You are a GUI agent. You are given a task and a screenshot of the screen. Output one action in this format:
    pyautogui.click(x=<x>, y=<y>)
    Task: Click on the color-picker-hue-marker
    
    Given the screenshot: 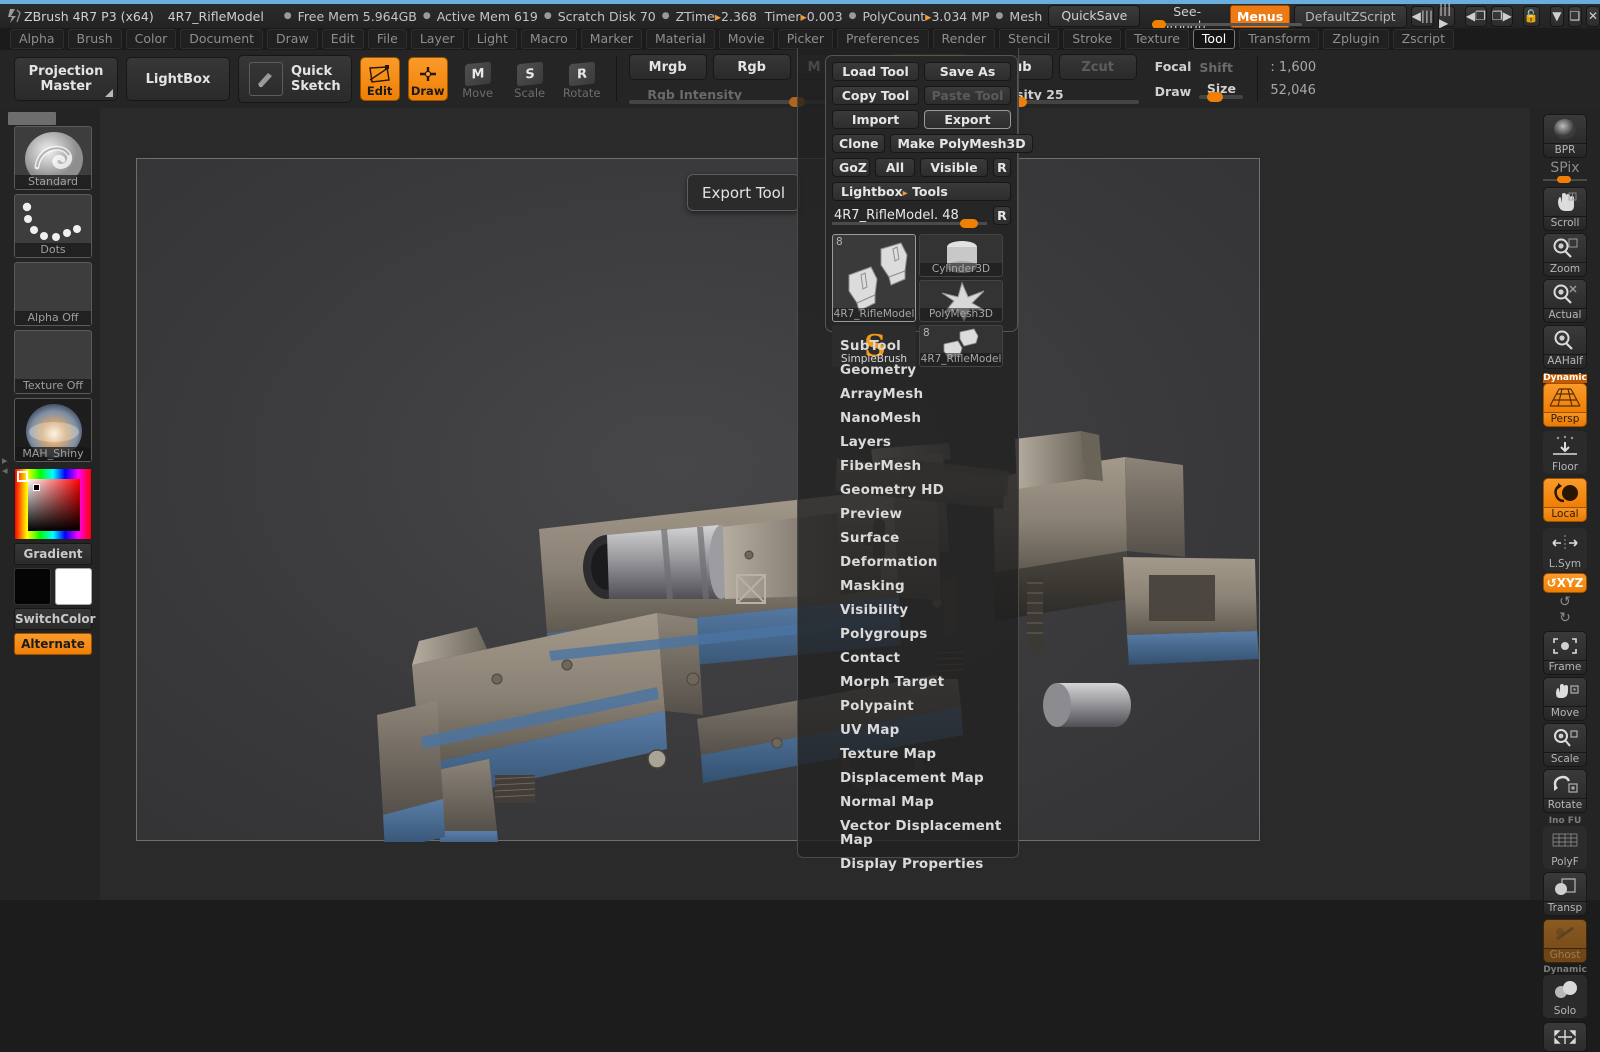 What is the action you would take?
    pyautogui.click(x=22, y=476)
    